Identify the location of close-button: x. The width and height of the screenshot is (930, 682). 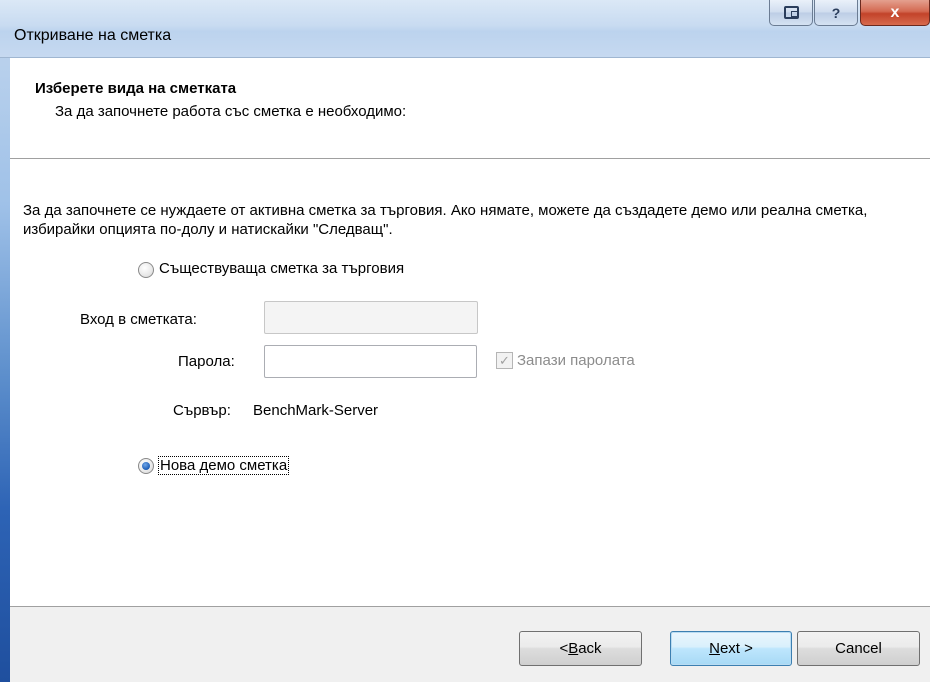
(895, 13).